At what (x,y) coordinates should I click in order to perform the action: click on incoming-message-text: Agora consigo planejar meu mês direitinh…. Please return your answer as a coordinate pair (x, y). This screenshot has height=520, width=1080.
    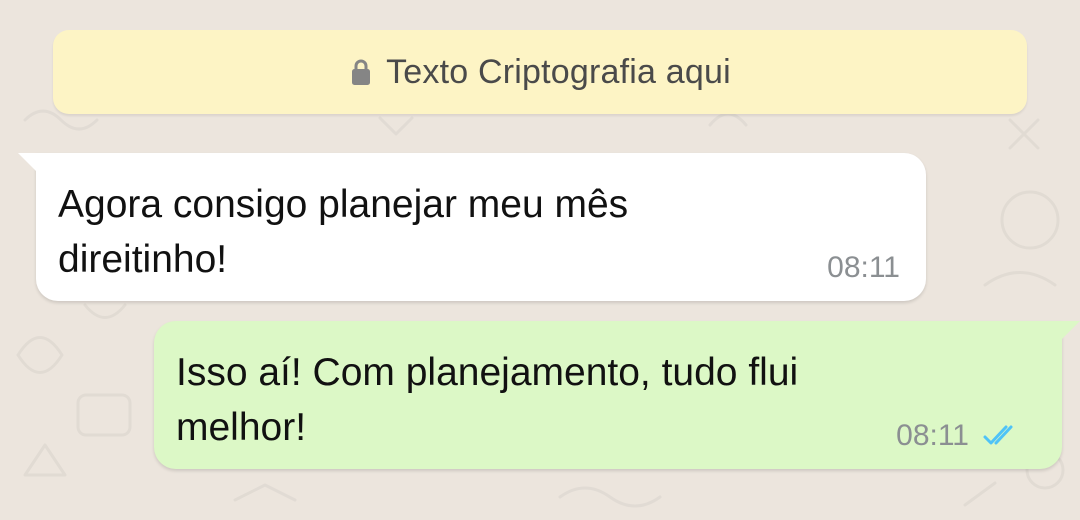
    Looking at the image, I should click on (343, 232).